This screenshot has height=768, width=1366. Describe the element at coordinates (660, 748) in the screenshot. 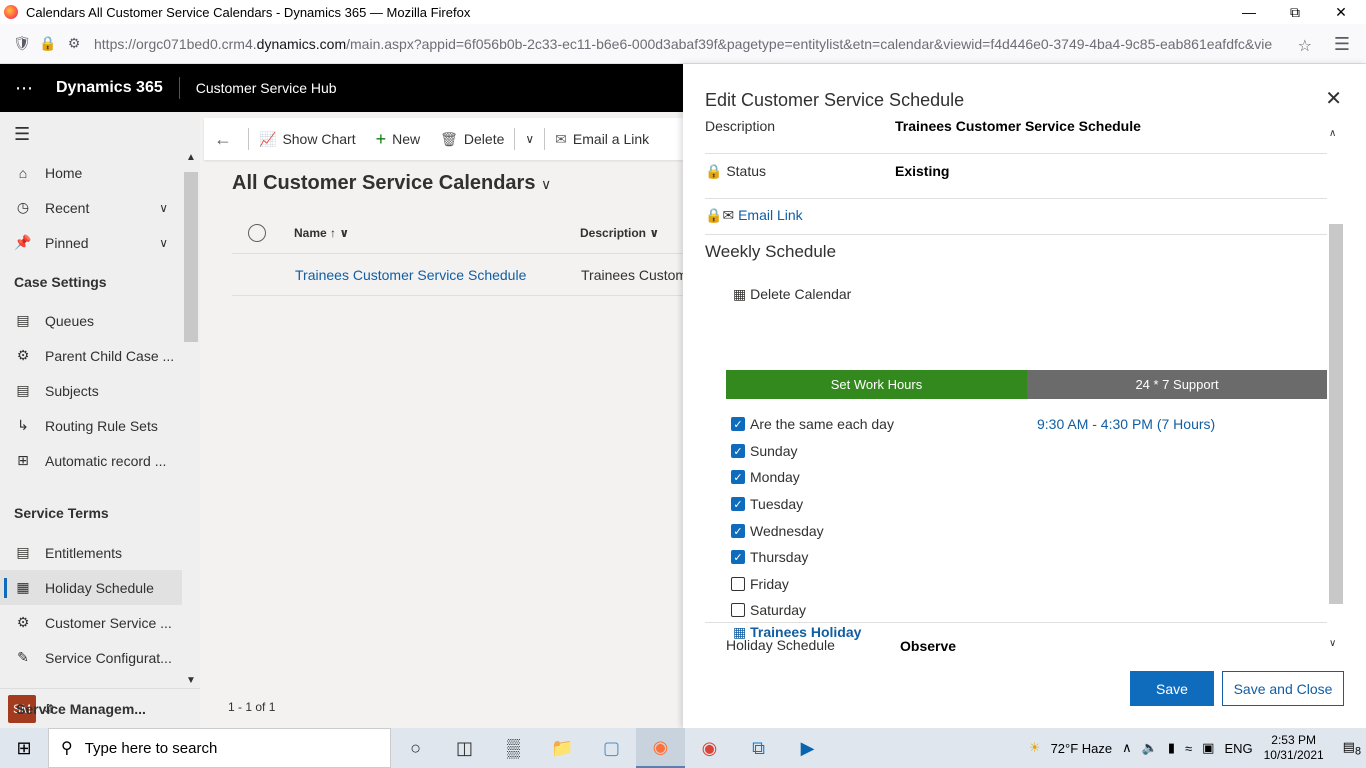

I see `firefox-taskbar-icon: ◉` at that location.